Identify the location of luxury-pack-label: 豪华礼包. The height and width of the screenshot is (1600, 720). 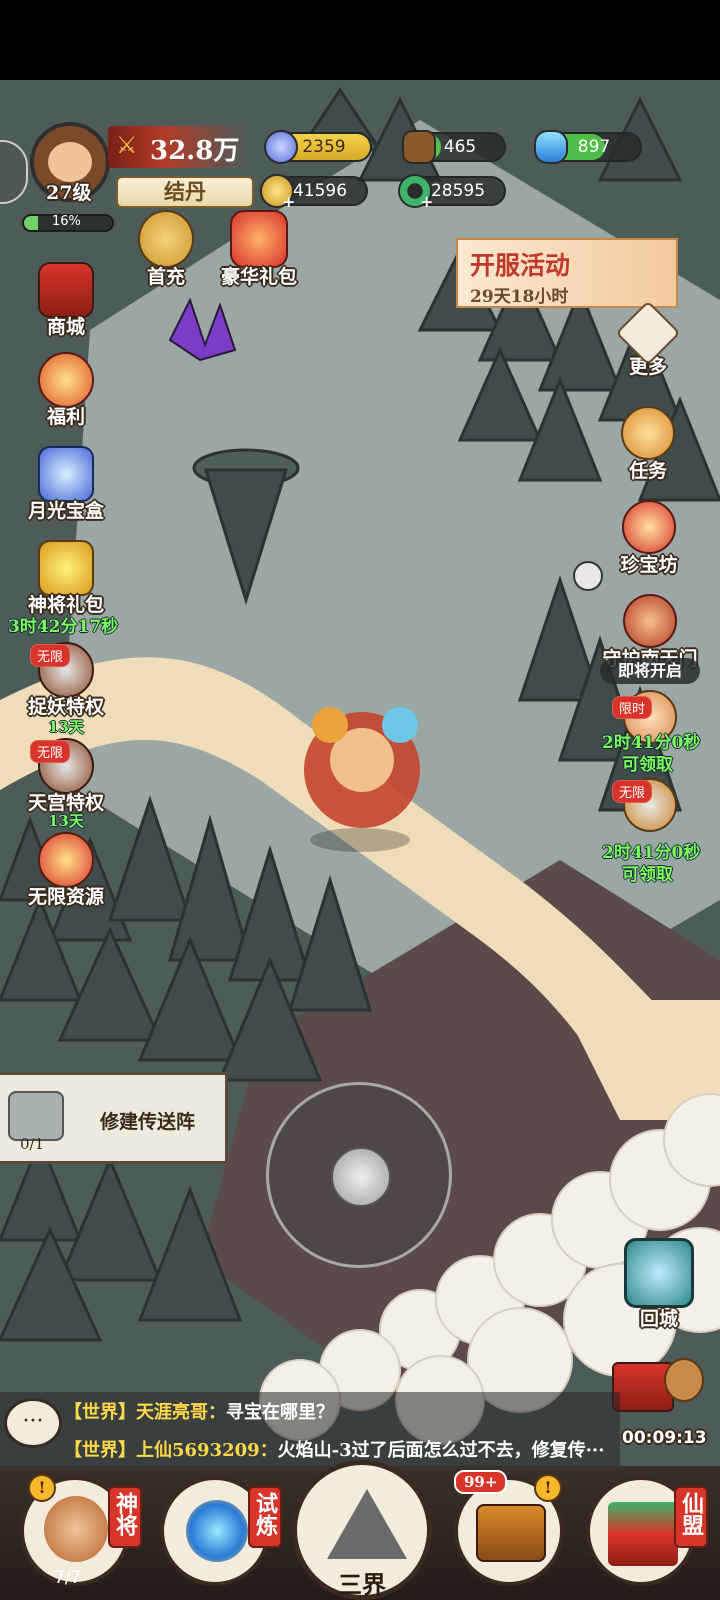
(258, 277).